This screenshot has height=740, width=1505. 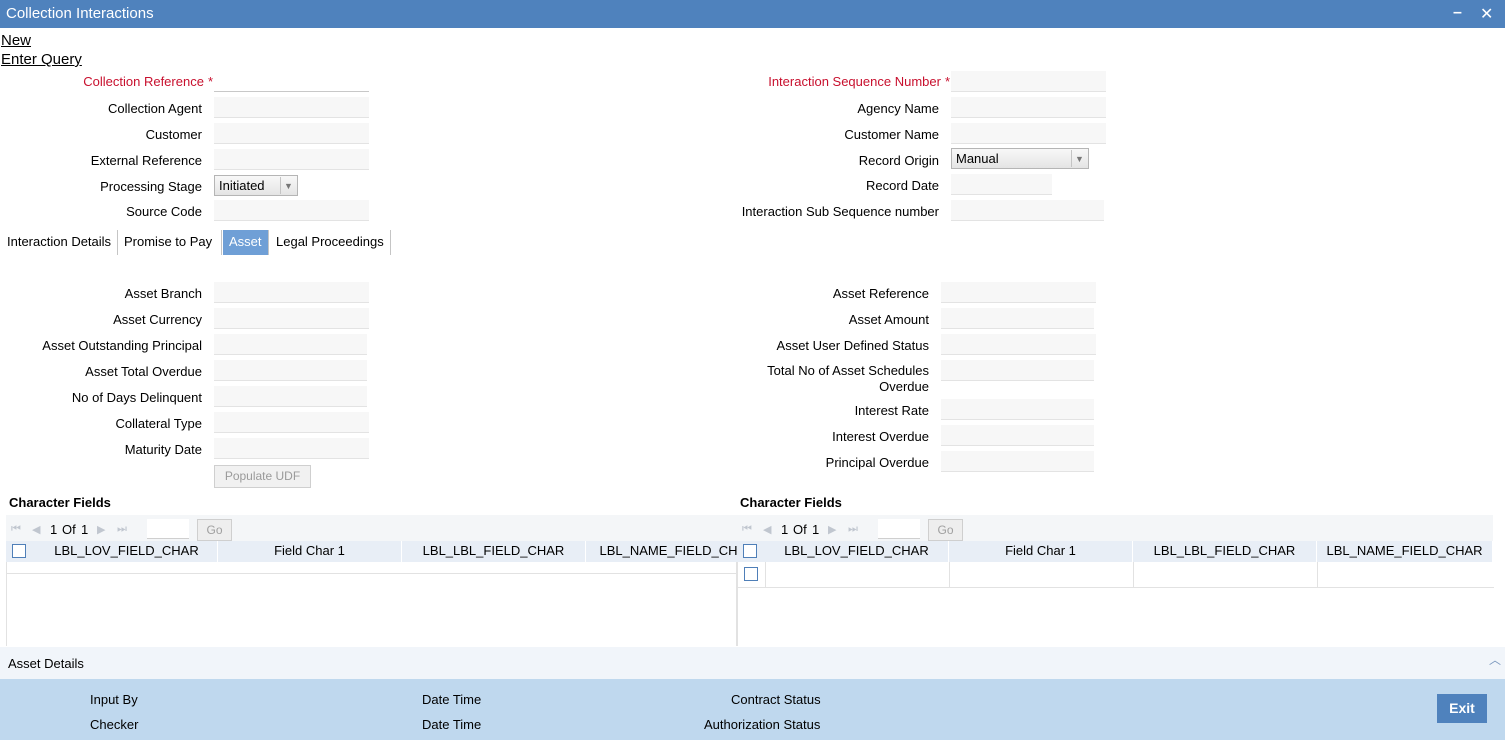 I want to click on asset-outstanding-principal-label: Asset Outstanding Principal, so click(x=122, y=345).